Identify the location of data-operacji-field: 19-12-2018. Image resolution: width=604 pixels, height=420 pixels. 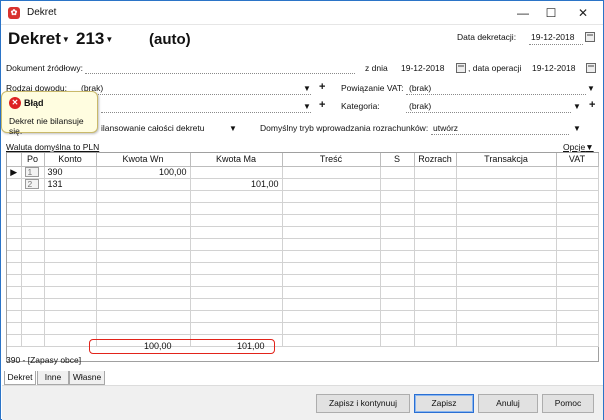
(553, 68).